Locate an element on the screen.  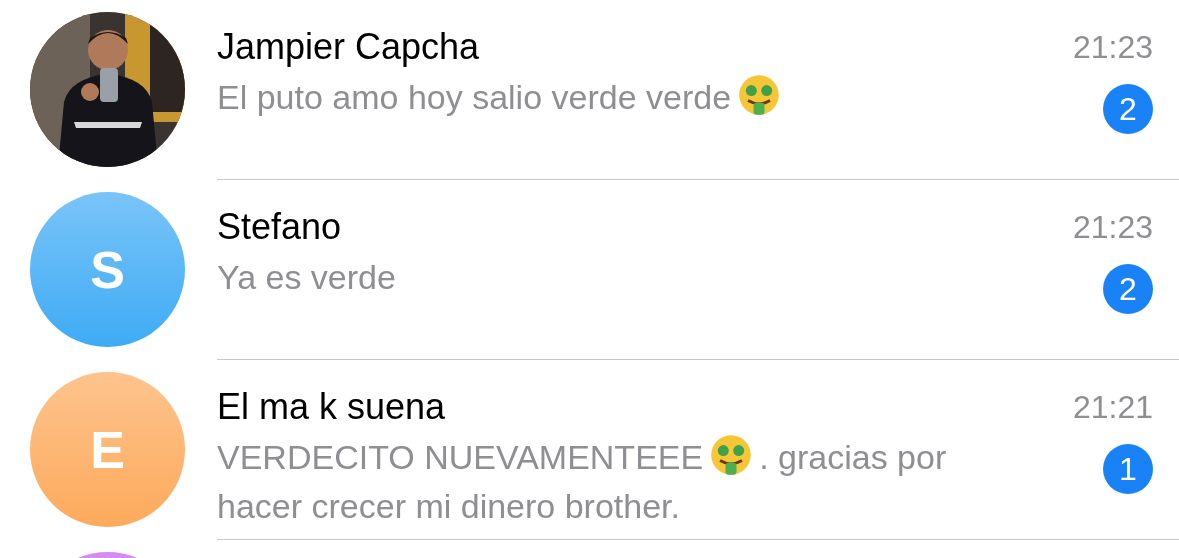
contact-name: Stefano is located at coordinates (280, 227).